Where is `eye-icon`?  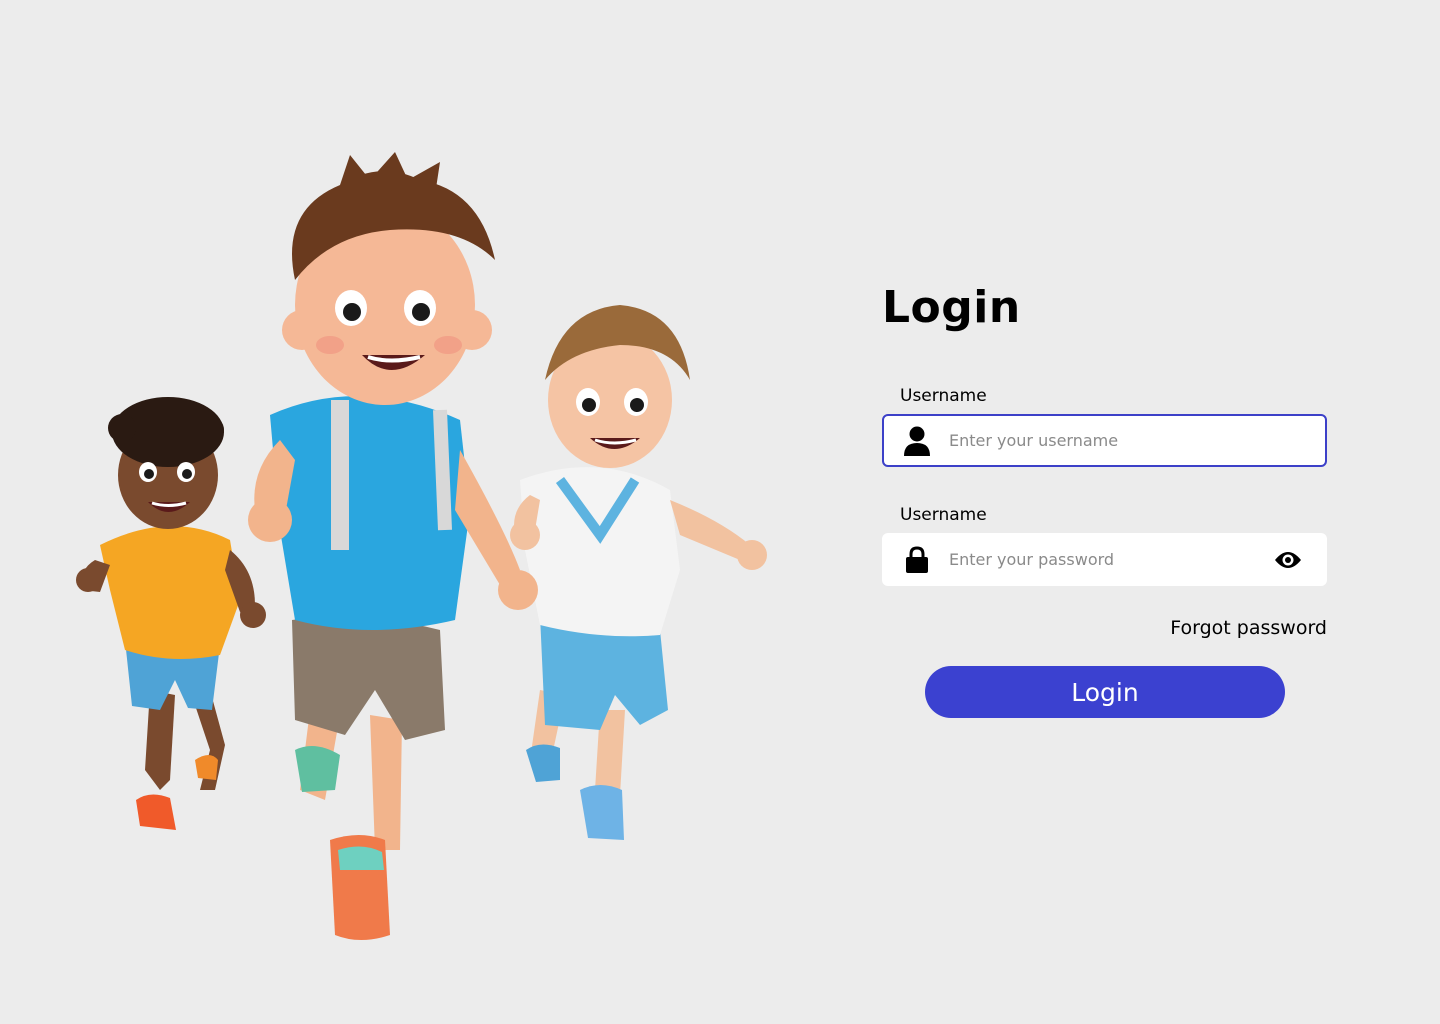
eye-icon is located at coordinates (1288, 560).